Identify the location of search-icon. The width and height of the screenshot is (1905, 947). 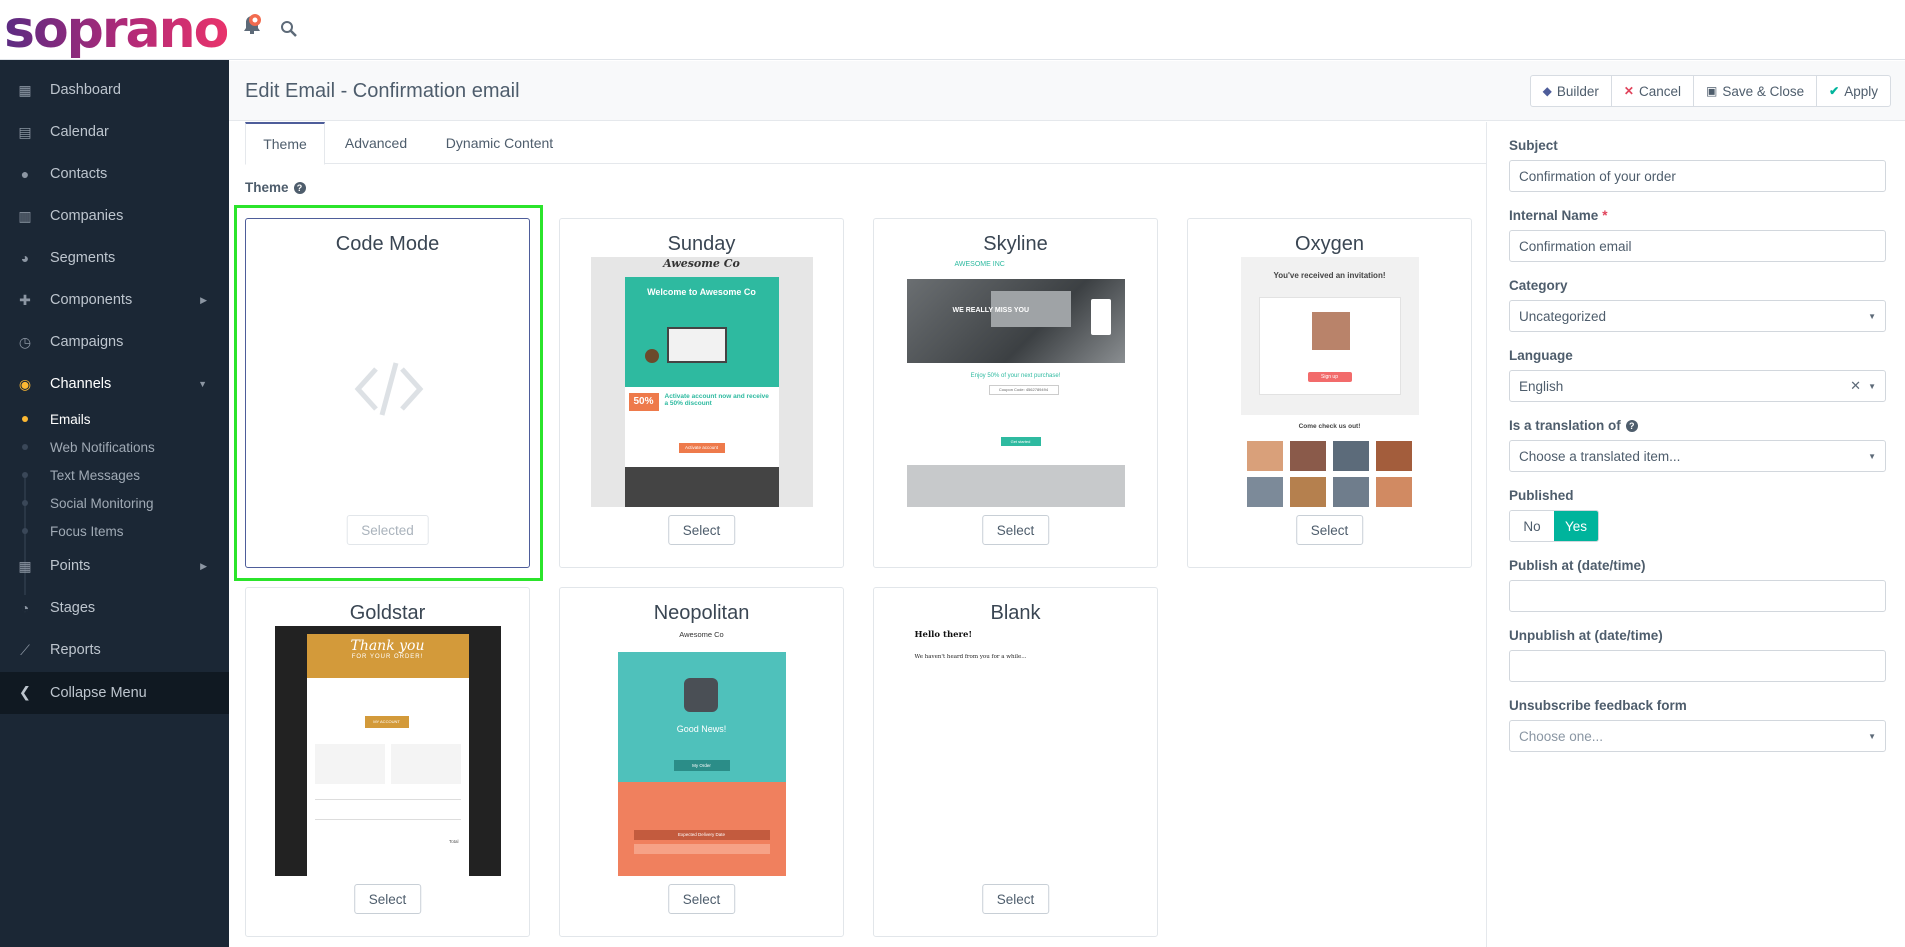
(289, 29).